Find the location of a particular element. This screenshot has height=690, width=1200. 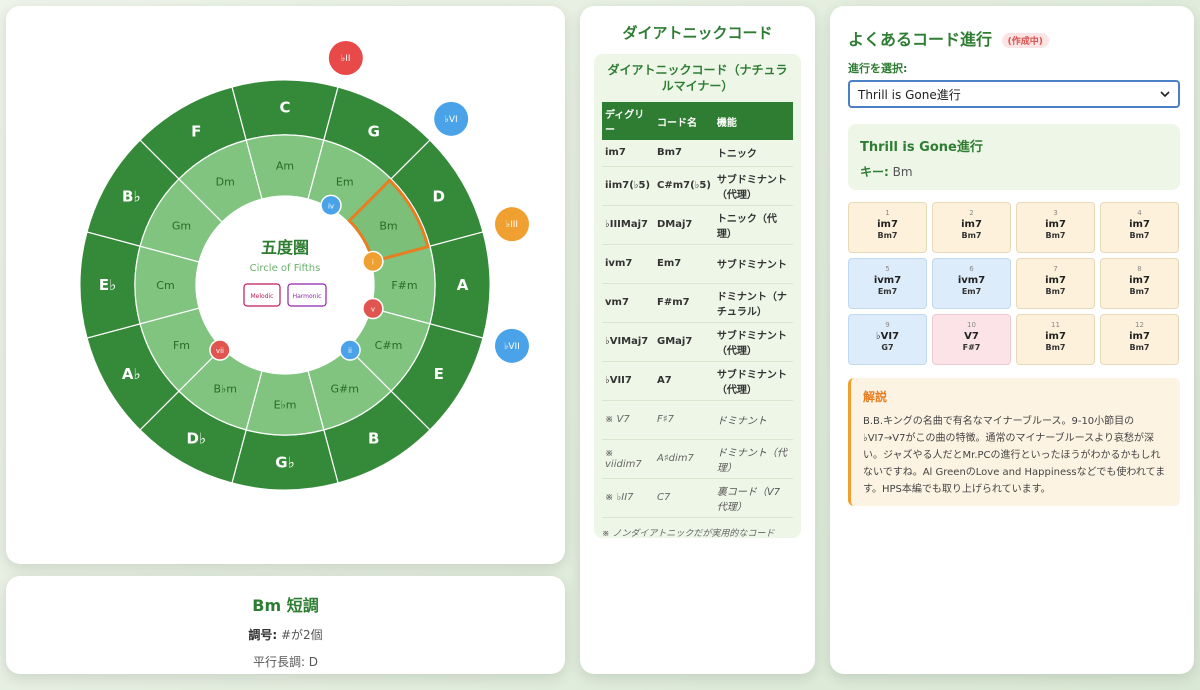

cell-degree: ※ V7 is located at coordinates (628, 420).